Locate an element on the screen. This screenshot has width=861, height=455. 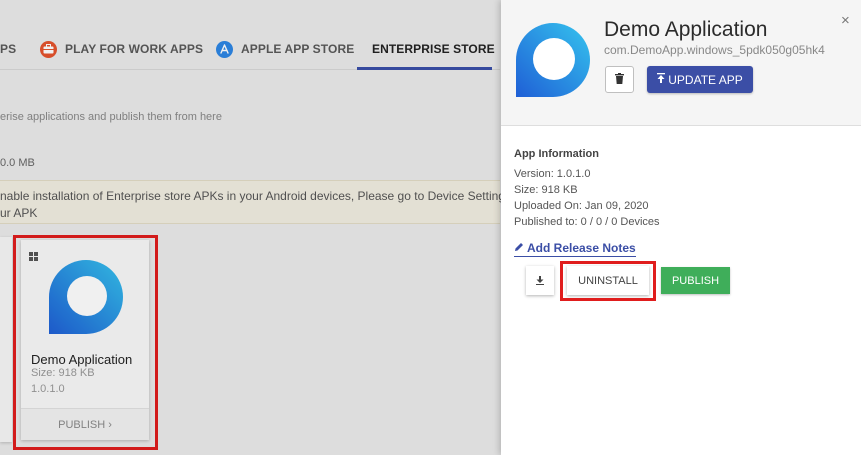
trash-icon is located at coordinates (619, 80).